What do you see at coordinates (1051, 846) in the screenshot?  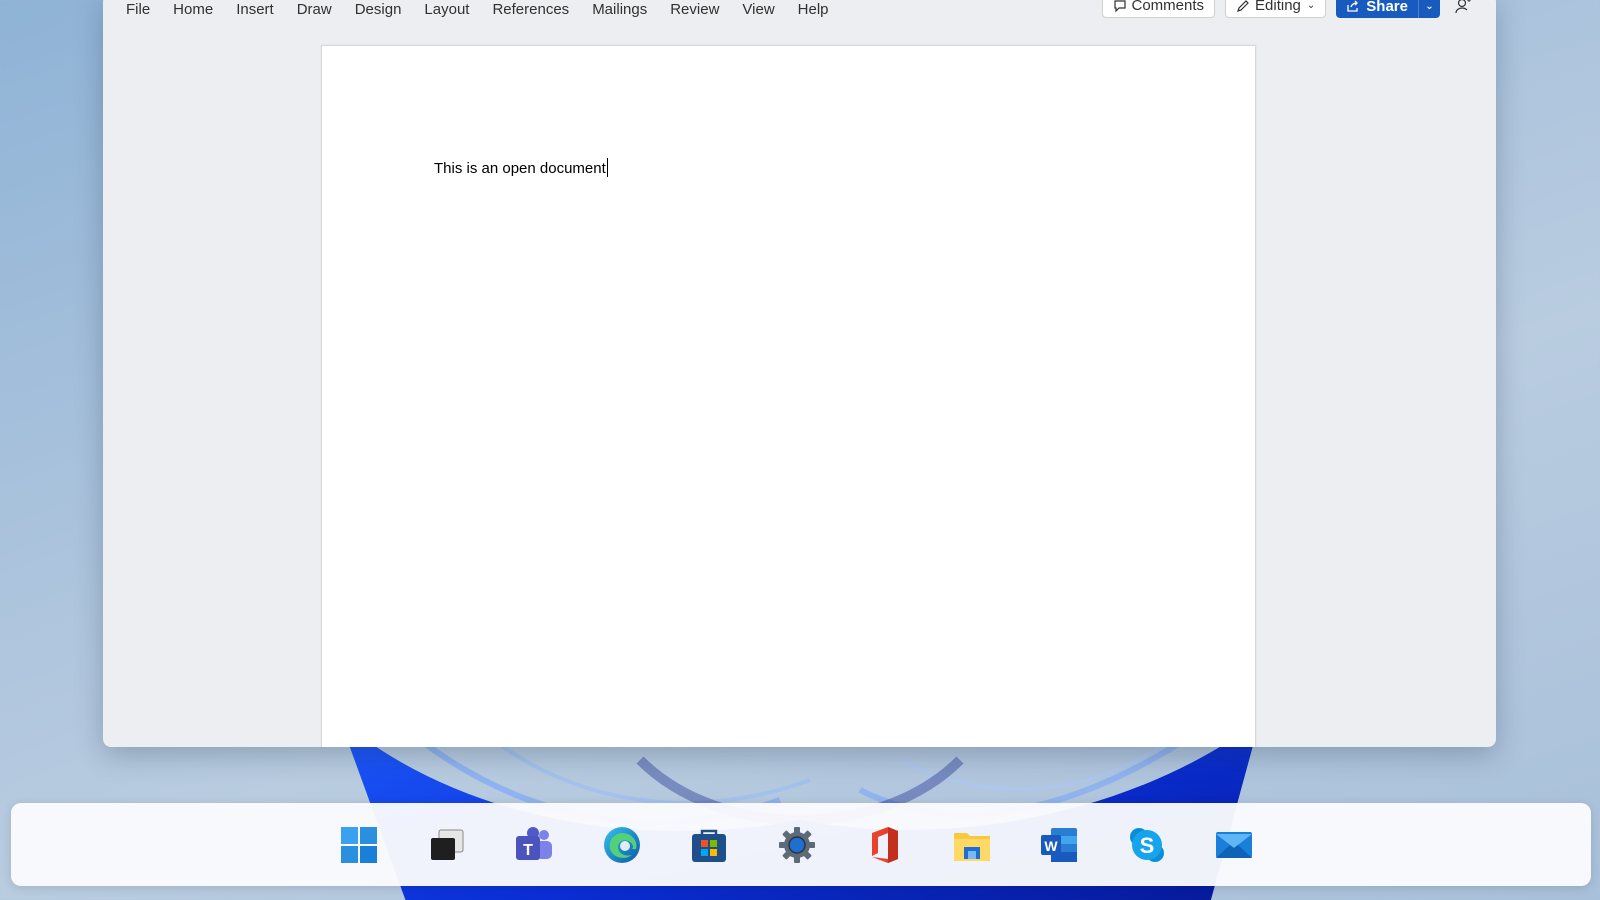 I see `svg-text: W` at bounding box center [1051, 846].